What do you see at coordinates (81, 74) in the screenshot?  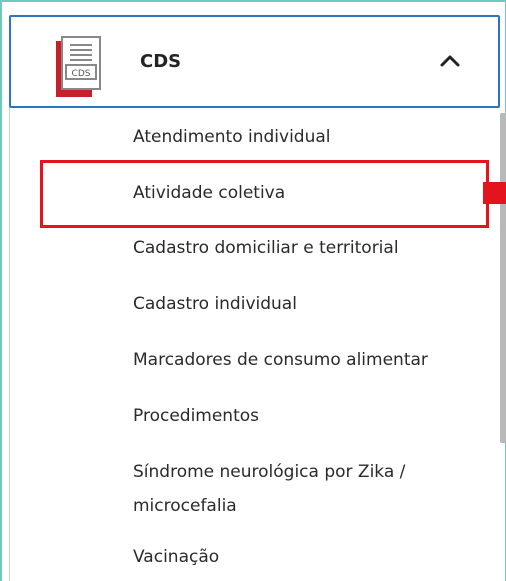 I see `cds-icon-label: CDS` at bounding box center [81, 74].